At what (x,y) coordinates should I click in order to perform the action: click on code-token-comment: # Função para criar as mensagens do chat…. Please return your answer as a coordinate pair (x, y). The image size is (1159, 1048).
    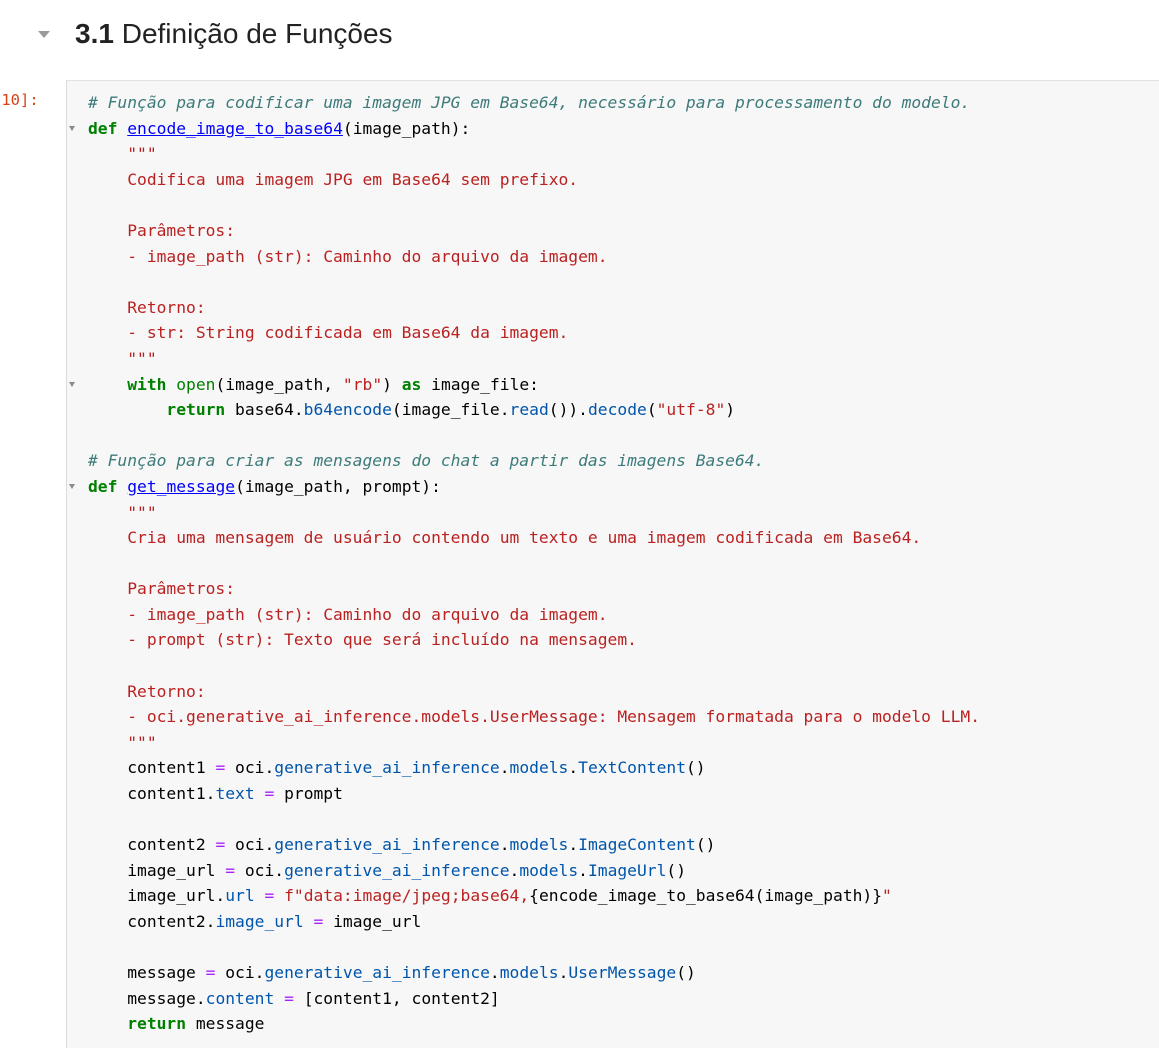
    Looking at the image, I should click on (426, 461).